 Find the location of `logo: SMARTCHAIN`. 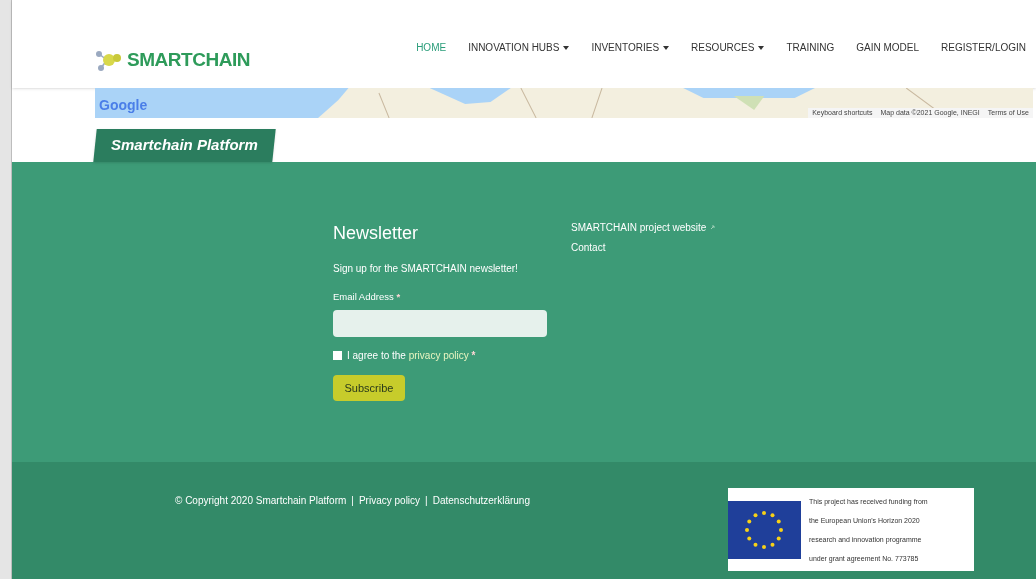

logo: SMARTCHAIN is located at coordinates (172, 60).